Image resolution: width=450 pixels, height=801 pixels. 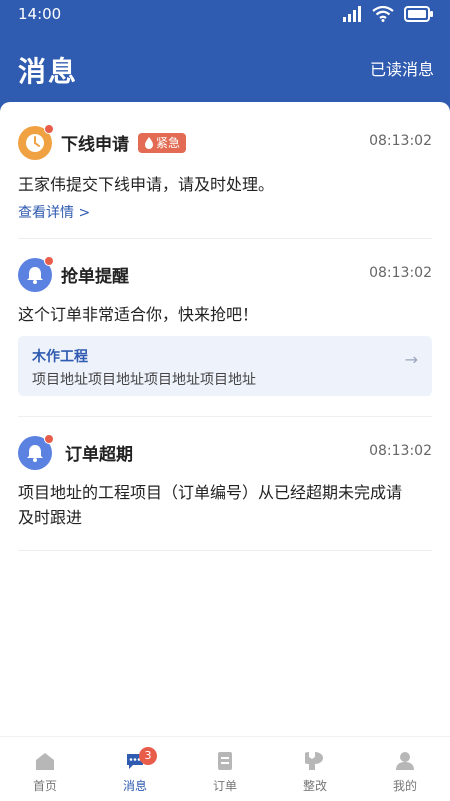 I want to click on message-title: 订单超期, so click(x=99, y=455).